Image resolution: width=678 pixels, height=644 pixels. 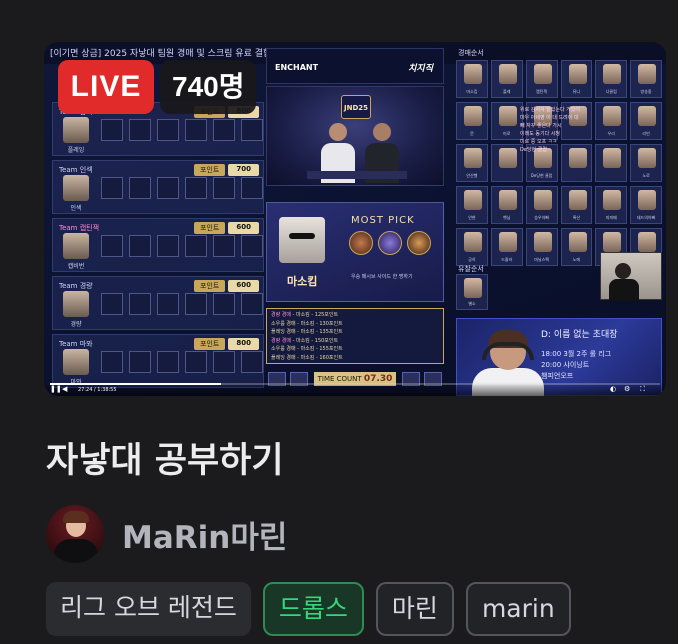 I want to click on player-name: 문, so click(x=472, y=133).